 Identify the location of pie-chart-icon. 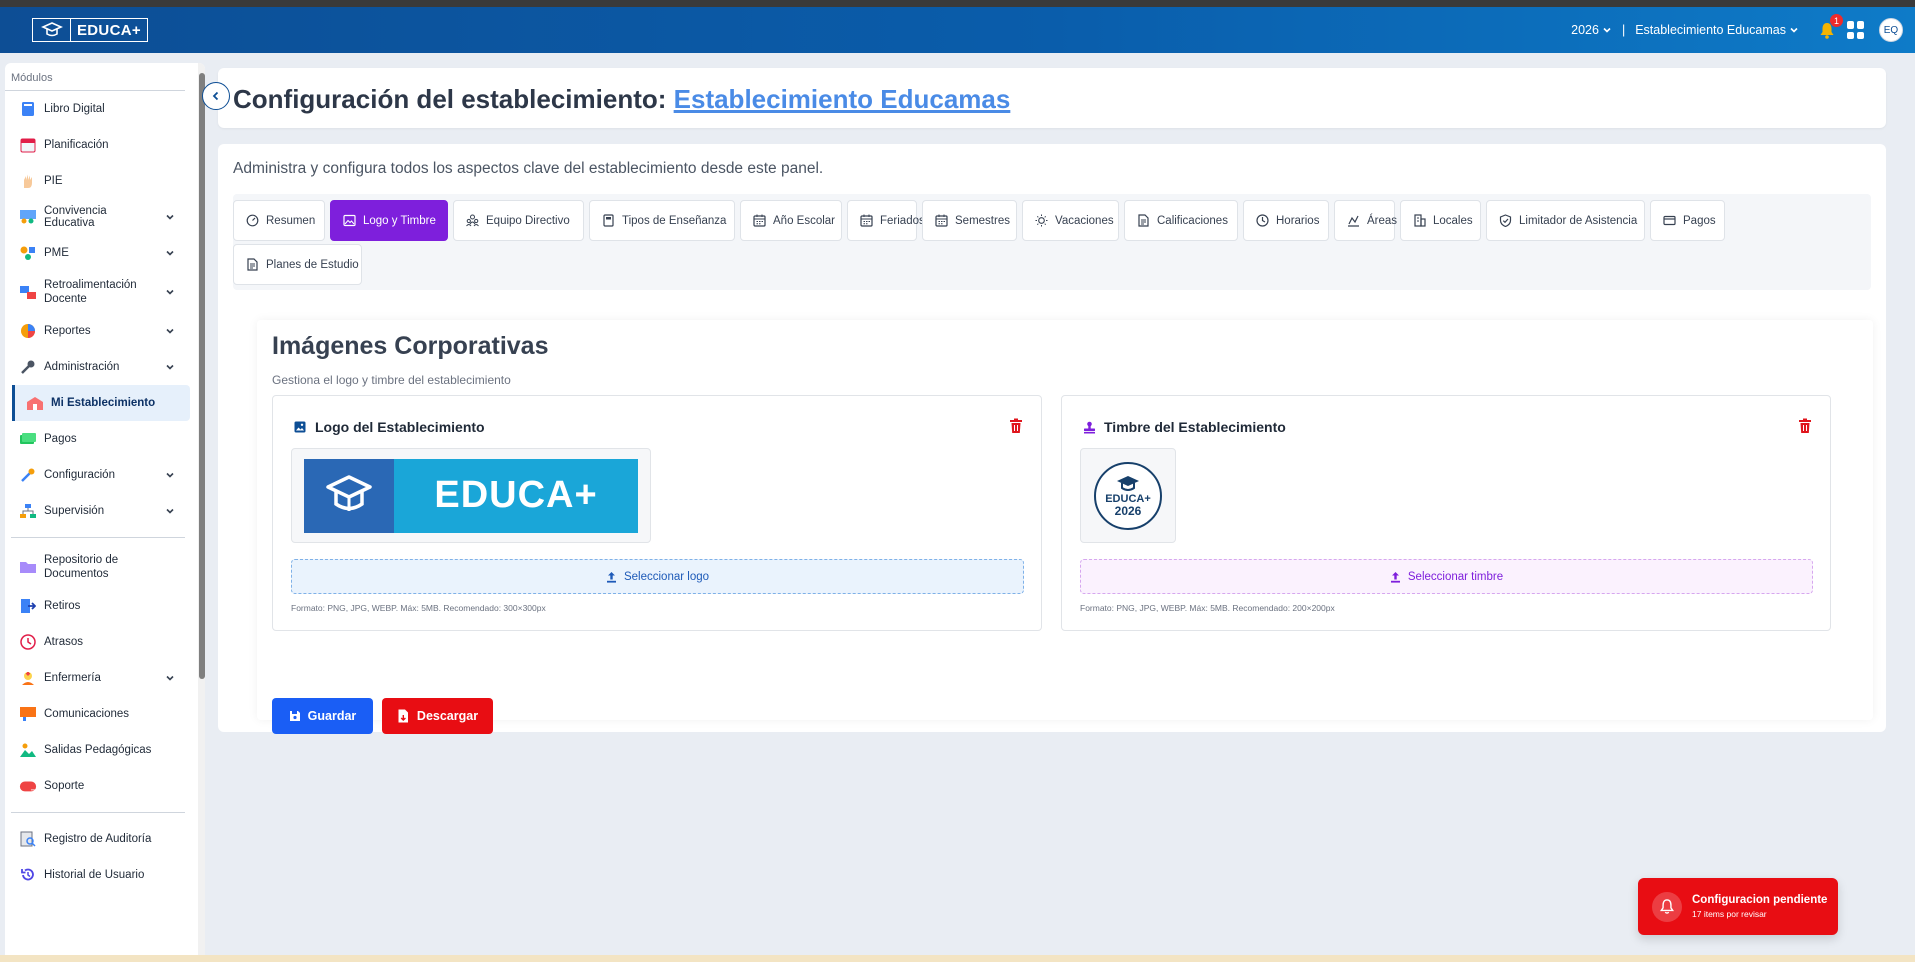
(28, 331).